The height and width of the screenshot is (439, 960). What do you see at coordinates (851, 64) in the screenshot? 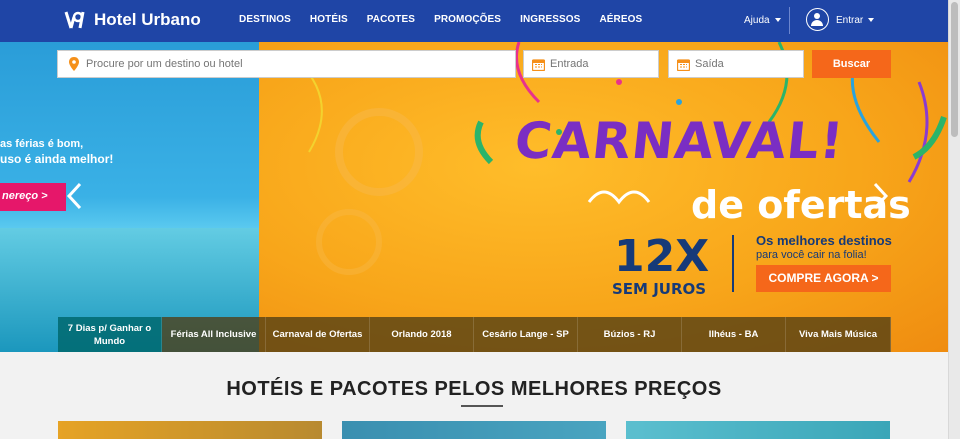
I see `search-button: Buscar` at bounding box center [851, 64].